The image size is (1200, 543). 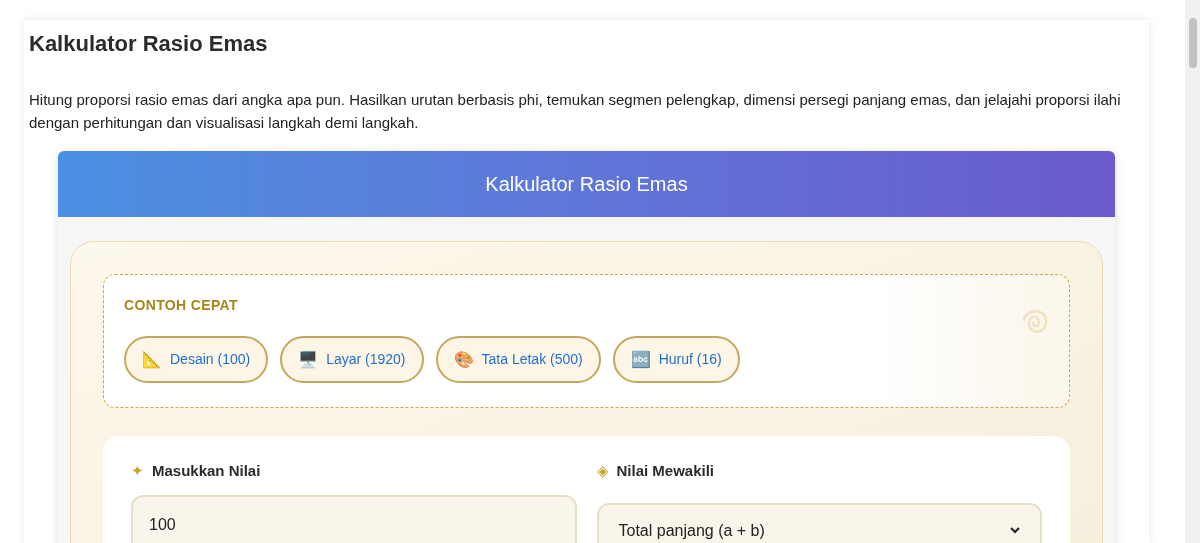 What do you see at coordinates (196, 359) in the screenshot?
I see `example-button: 📐 Desain (100)` at bounding box center [196, 359].